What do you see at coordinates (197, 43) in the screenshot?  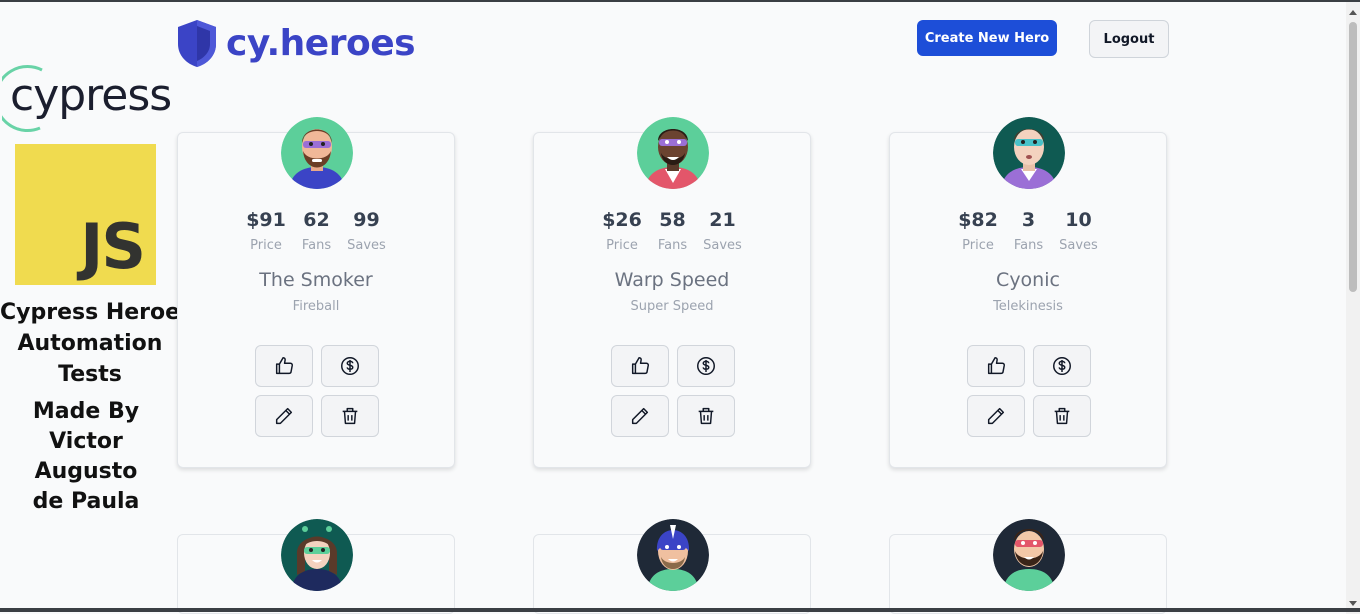 I see `shield-icon` at bounding box center [197, 43].